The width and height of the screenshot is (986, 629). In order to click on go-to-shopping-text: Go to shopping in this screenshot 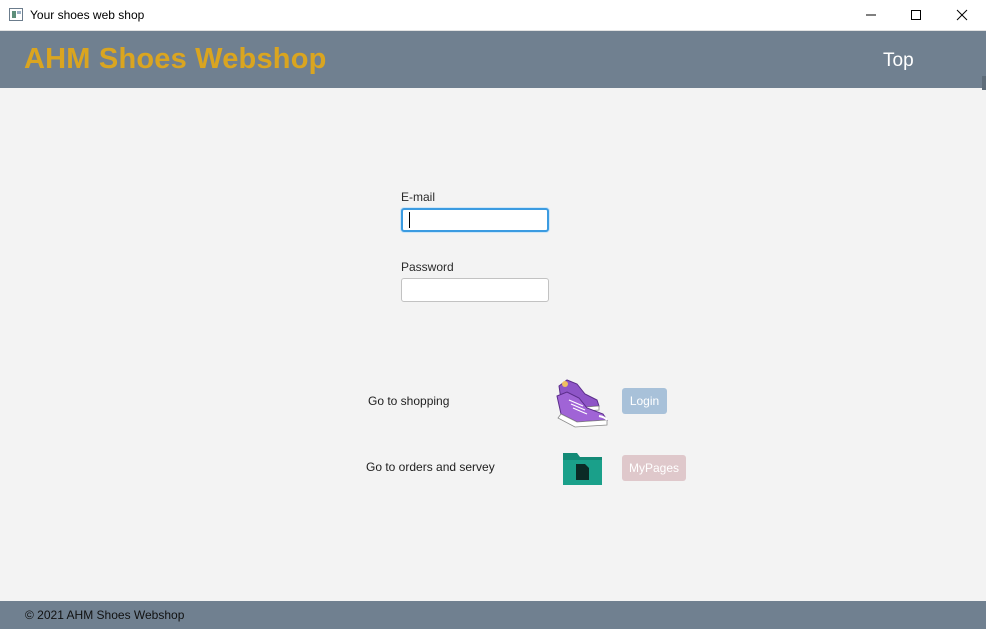, I will do `click(409, 401)`.